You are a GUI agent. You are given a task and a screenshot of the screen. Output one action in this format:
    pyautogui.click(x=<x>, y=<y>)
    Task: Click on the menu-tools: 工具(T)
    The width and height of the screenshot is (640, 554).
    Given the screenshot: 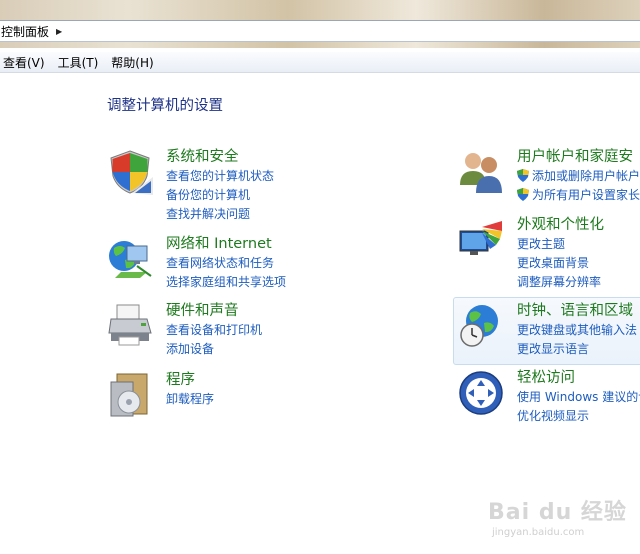 What is the action you would take?
    pyautogui.click(x=79, y=62)
    